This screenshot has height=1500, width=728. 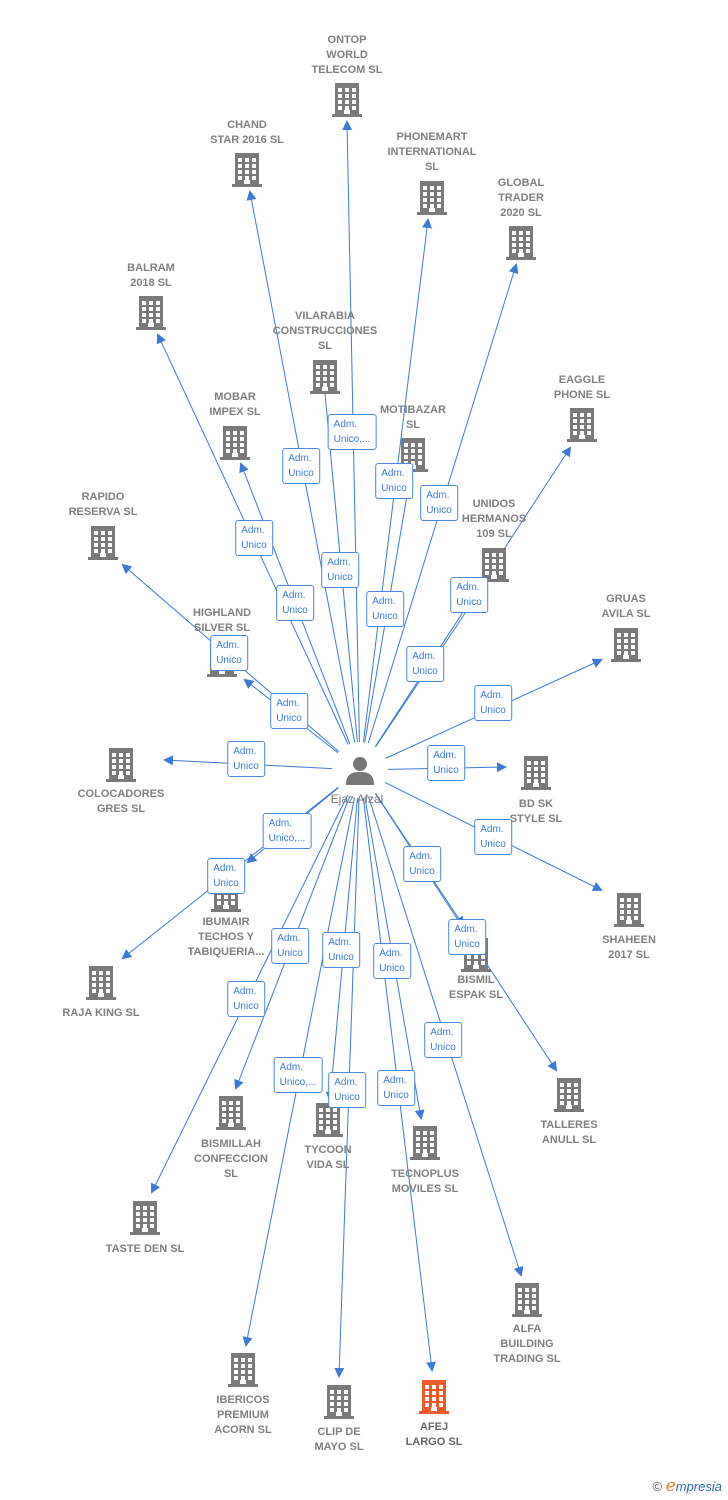 I want to click on company-afej-largo-sl: AFEJ LARGO SL, so click(x=434, y=1435).